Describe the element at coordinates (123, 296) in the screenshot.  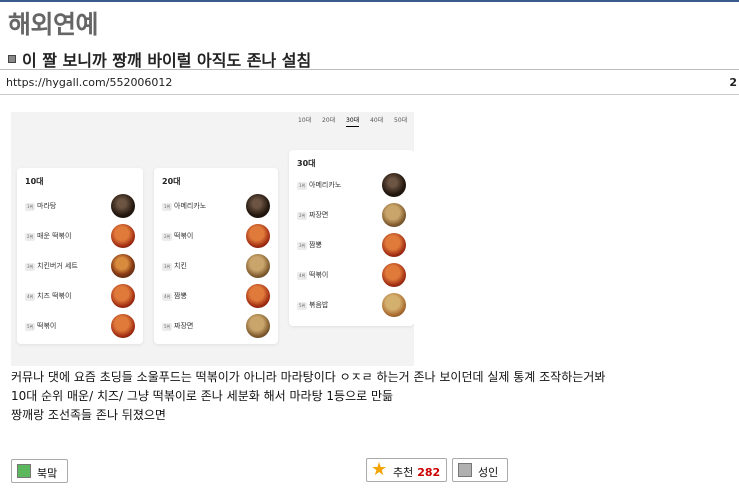
I see `cheese-tteokbokki-photo-icon` at that location.